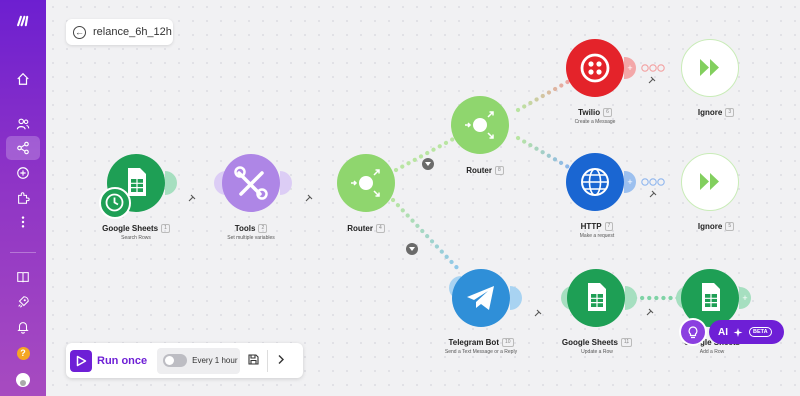 The width and height of the screenshot is (800, 396). What do you see at coordinates (132, 32) in the screenshot?
I see `scenario-title: relance_6h_12h` at bounding box center [132, 32].